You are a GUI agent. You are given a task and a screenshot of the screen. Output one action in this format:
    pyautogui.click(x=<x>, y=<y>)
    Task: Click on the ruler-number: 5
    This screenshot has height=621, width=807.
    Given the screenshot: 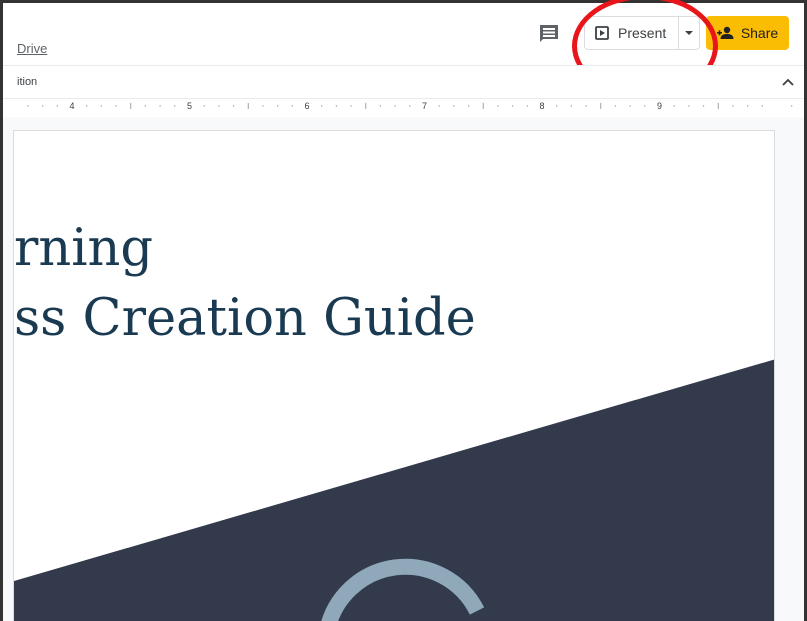 What is the action you would take?
    pyautogui.click(x=189, y=106)
    